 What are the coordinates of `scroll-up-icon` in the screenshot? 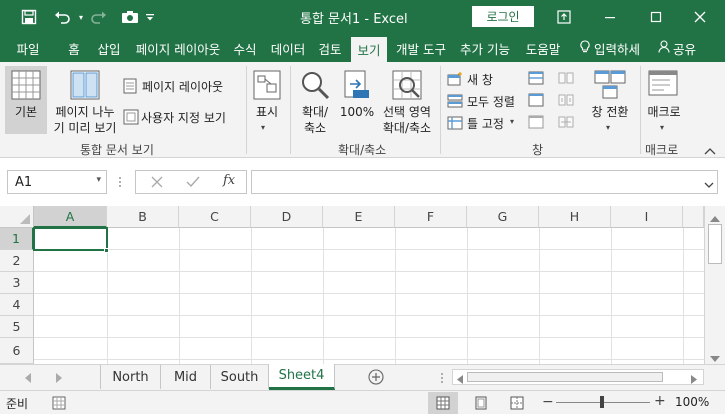 It's located at (715, 218).